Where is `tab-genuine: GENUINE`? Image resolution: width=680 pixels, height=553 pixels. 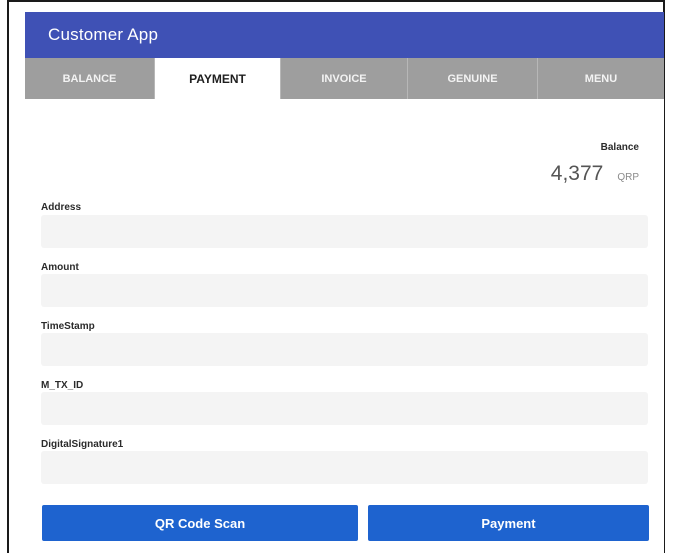 tab-genuine: GENUINE is located at coordinates (473, 78).